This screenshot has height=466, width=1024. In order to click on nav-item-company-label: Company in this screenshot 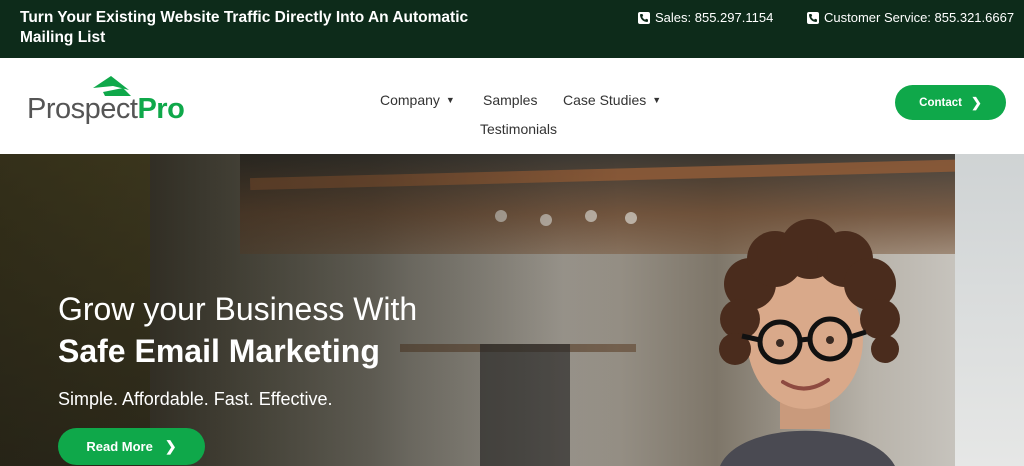, I will do `click(410, 100)`.